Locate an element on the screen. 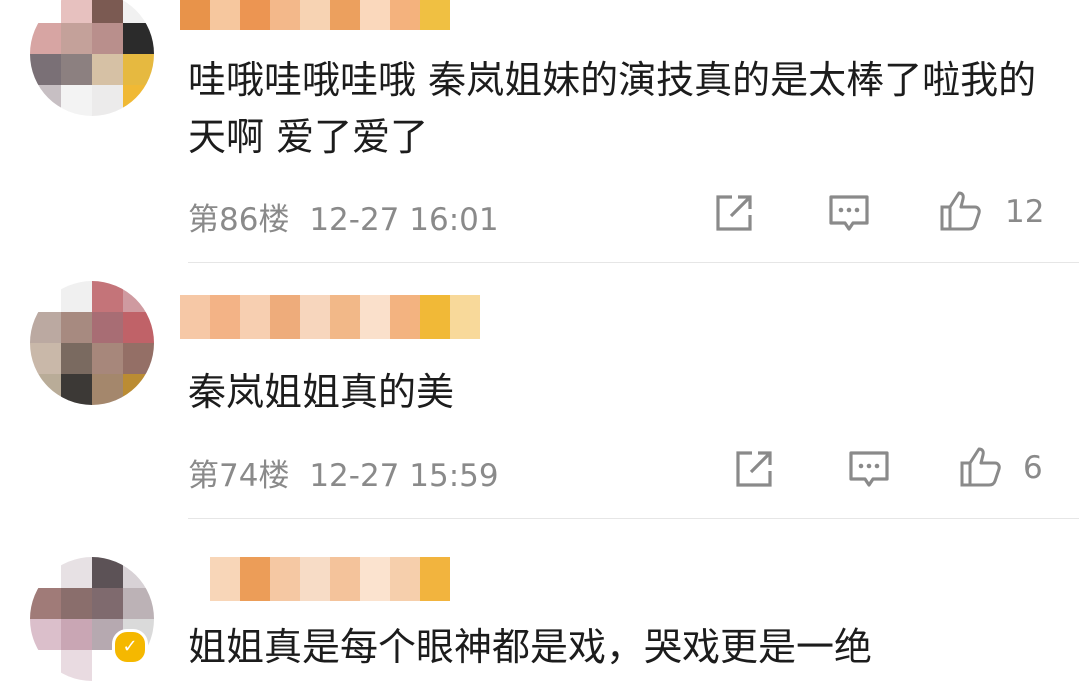 The height and width of the screenshot is (682, 1079). verified-badge-icon: ✓ is located at coordinates (130, 647).